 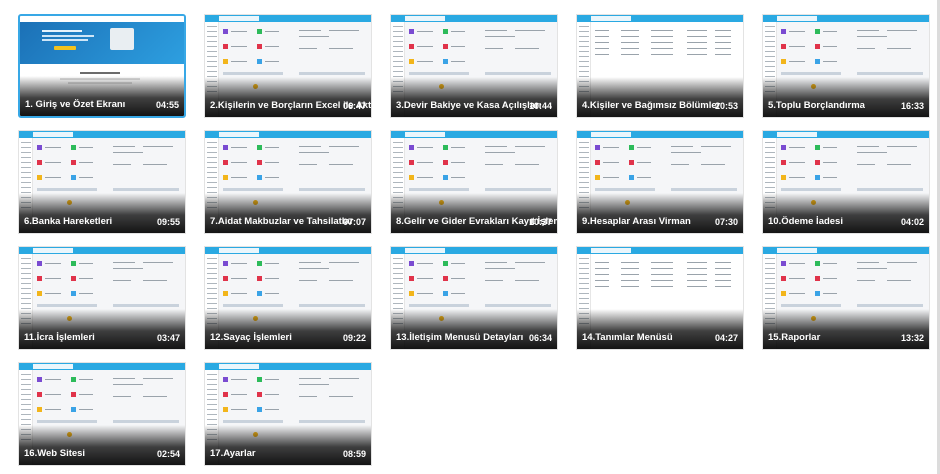 What do you see at coordinates (102, 182) in the screenshot?
I see `video-card: 6.Banka Hareketleri 09:55` at bounding box center [102, 182].